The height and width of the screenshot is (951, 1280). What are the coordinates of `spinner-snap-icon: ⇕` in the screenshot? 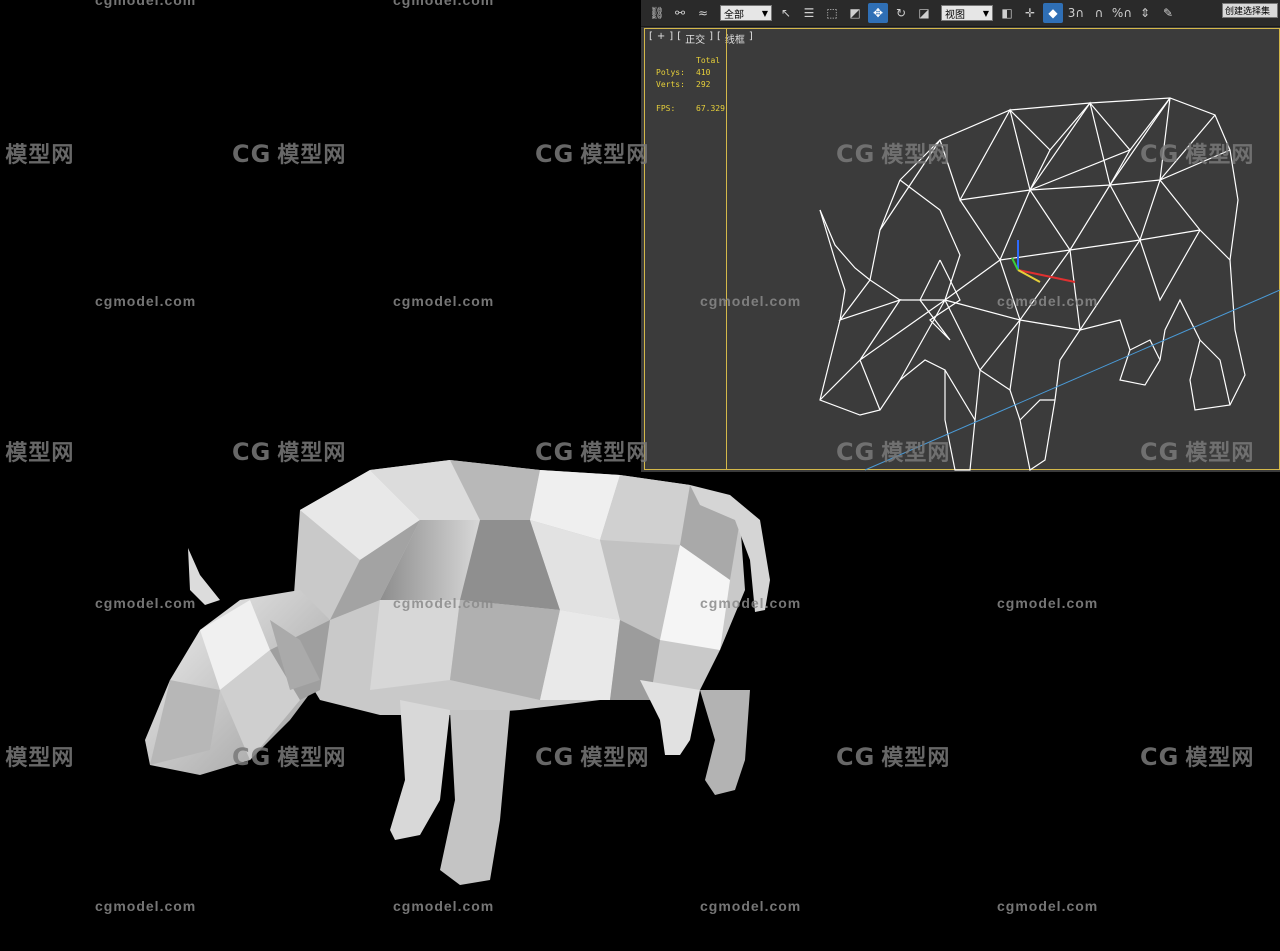 It's located at (1145, 13).